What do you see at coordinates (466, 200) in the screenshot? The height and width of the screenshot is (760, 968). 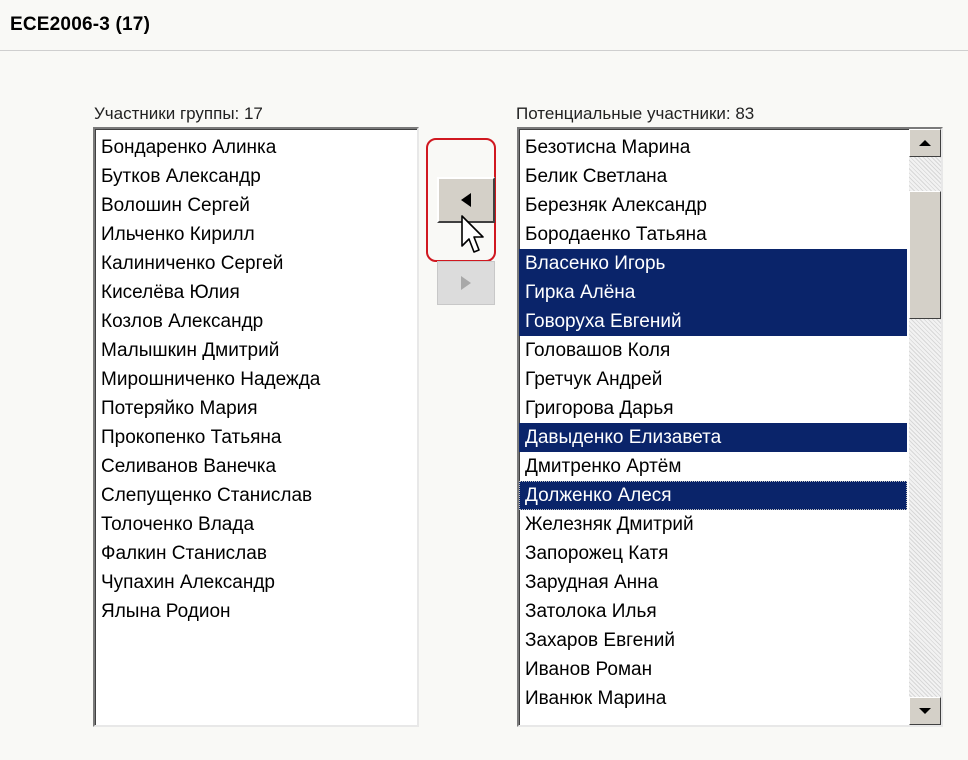 I see `triangle-left-icon` at bounding box center [466, 200].